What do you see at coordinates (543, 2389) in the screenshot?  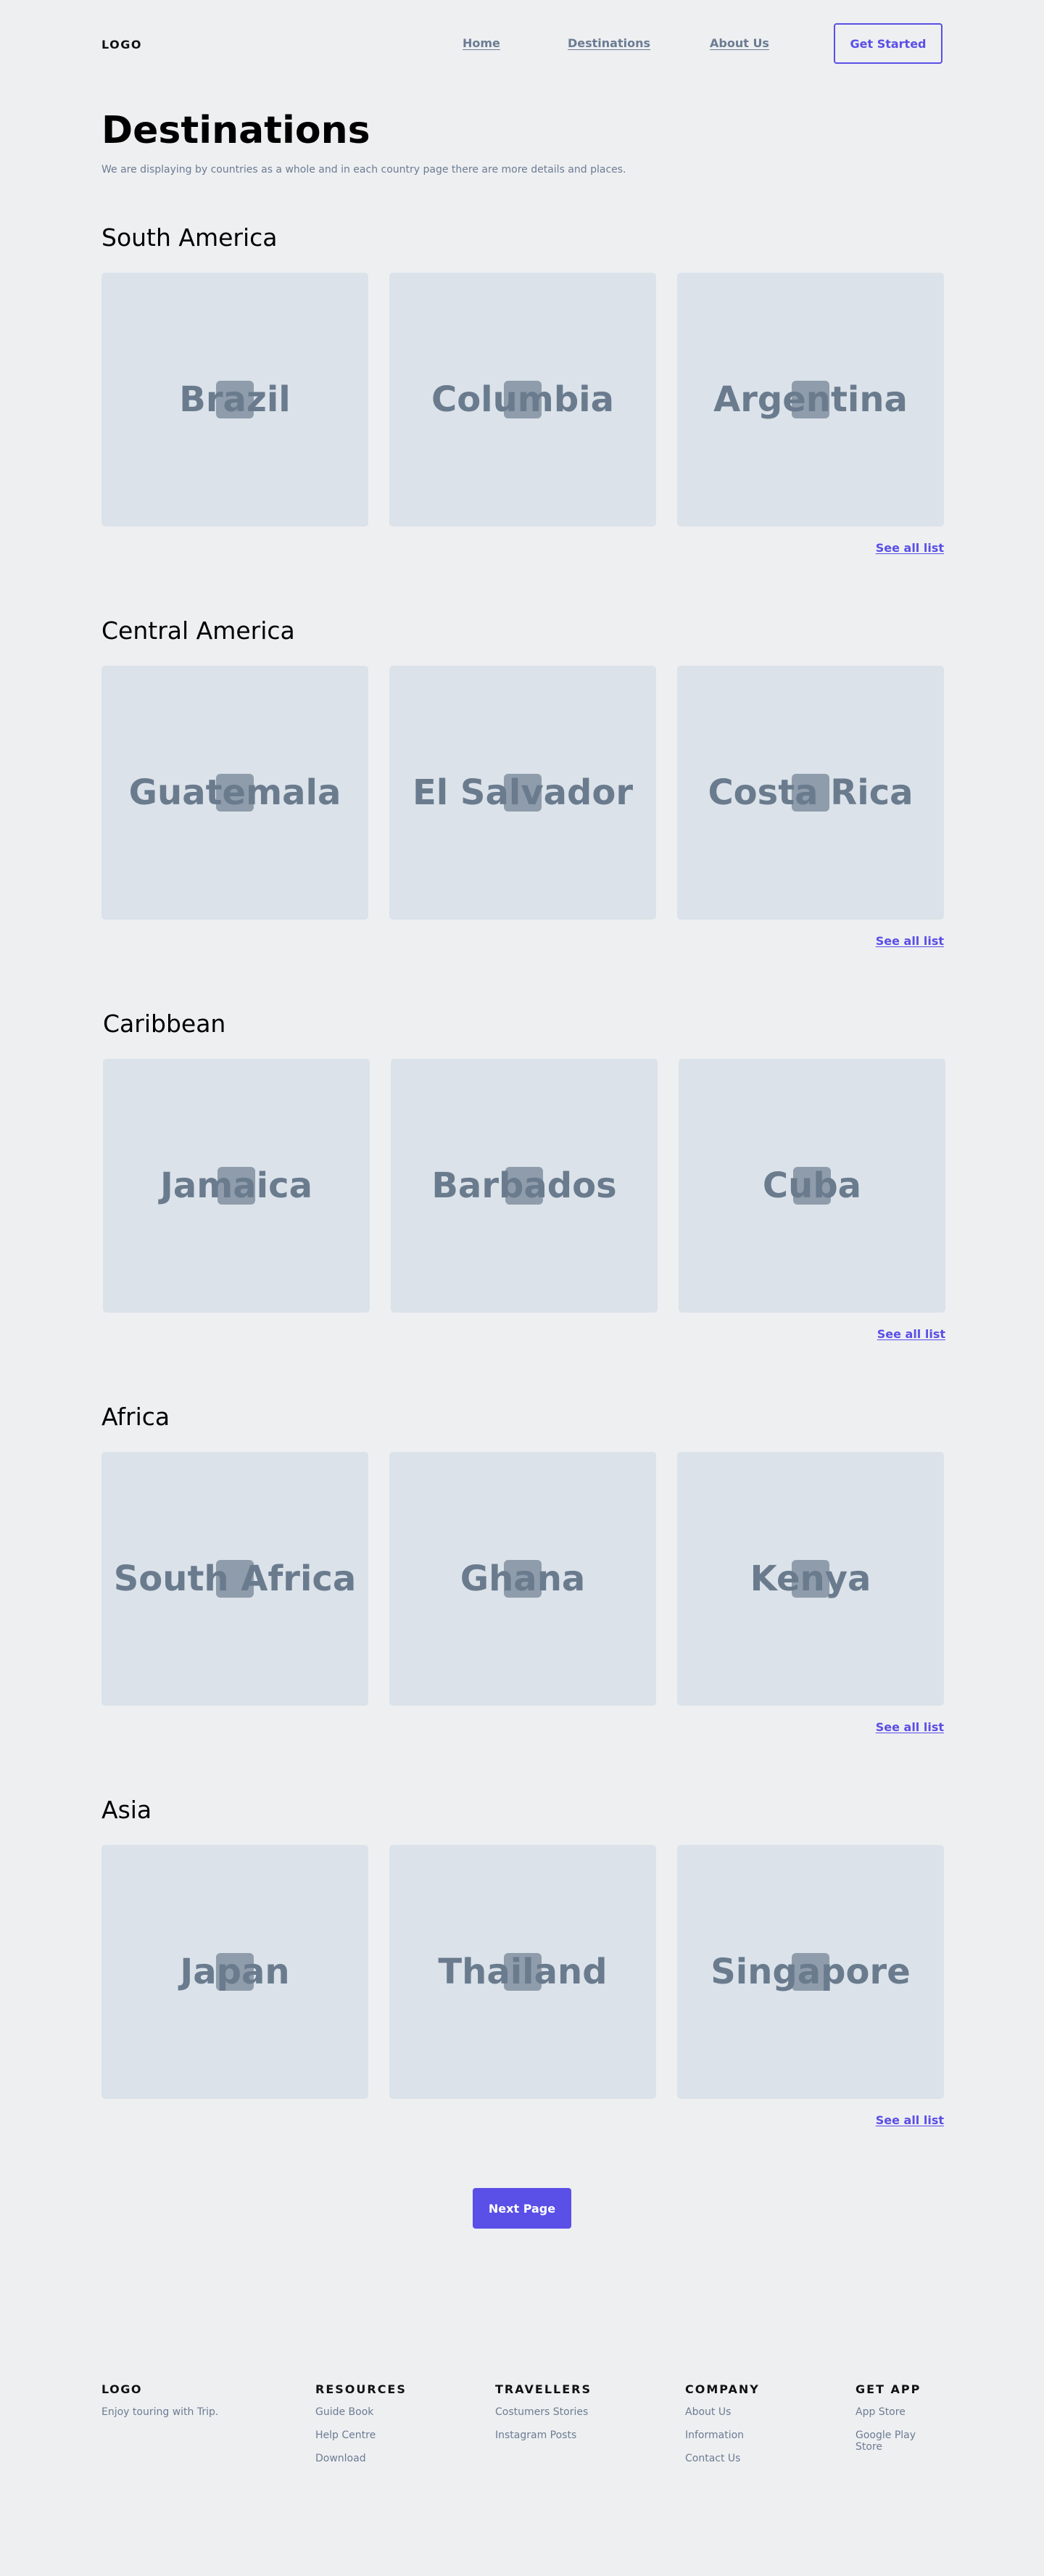 I see `footer-column-heading: TRAVELLERS` at bounding box center [543, 2389].